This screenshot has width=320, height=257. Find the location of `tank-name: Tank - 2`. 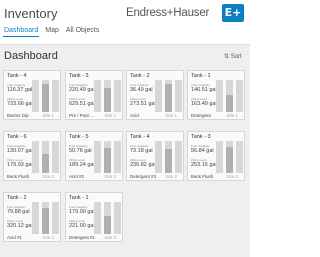

tank-name: Tank - 2 is located at coordinates (140, 76).